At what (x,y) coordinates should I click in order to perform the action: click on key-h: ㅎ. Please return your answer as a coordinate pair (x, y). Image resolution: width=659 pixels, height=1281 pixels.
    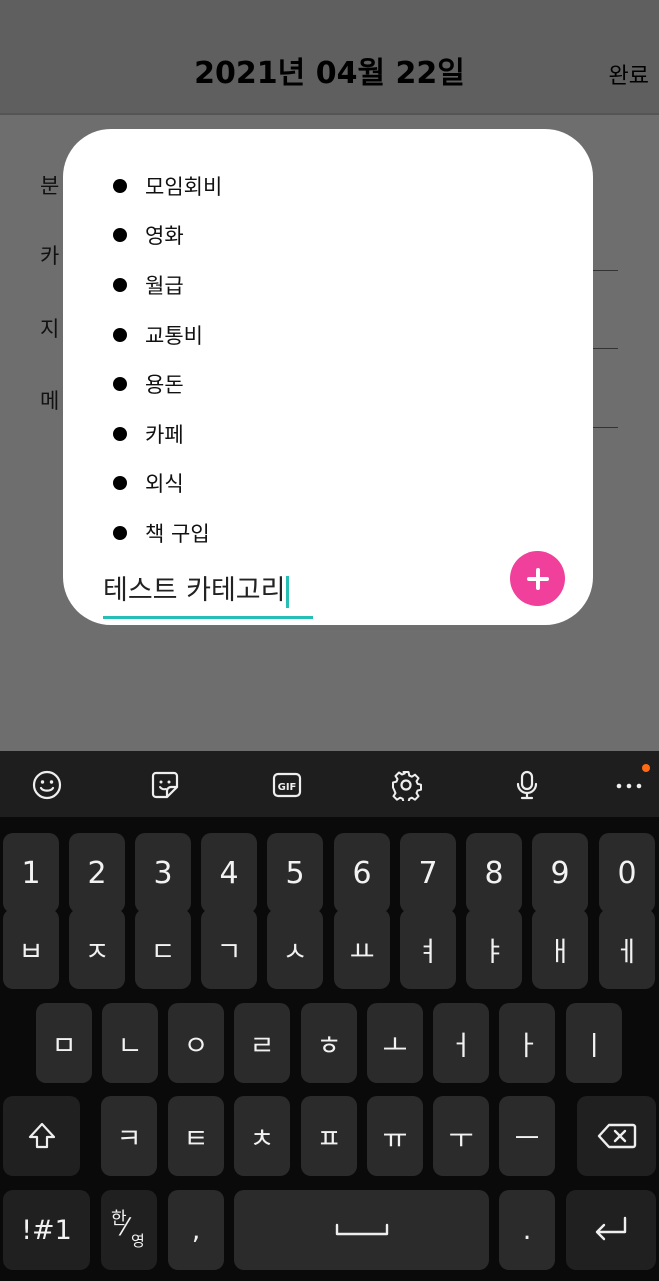
    Looking at the image, I should click on (329, 1043).